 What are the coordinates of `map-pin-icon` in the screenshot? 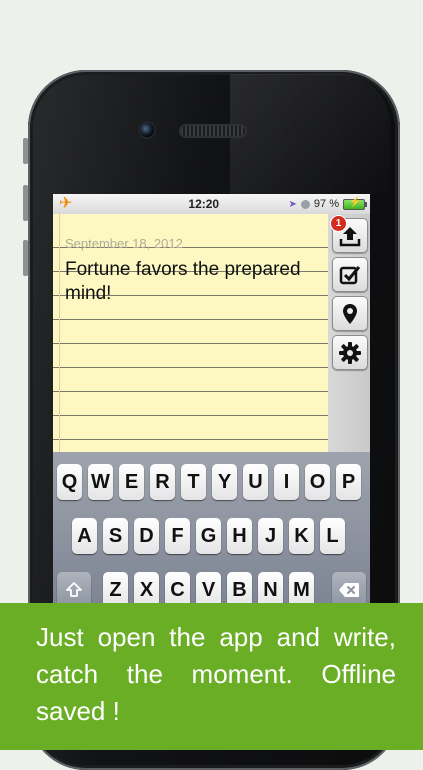 It's located at (350, 313).